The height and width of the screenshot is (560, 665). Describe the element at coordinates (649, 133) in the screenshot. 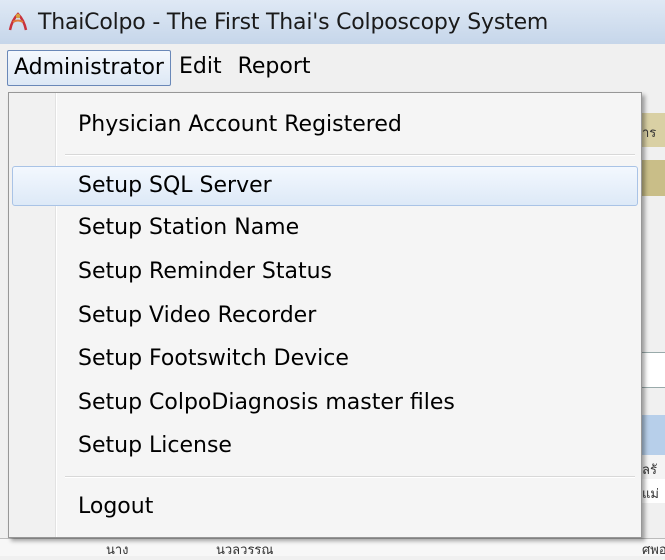

I see `bg-header-text: าร` at that location.